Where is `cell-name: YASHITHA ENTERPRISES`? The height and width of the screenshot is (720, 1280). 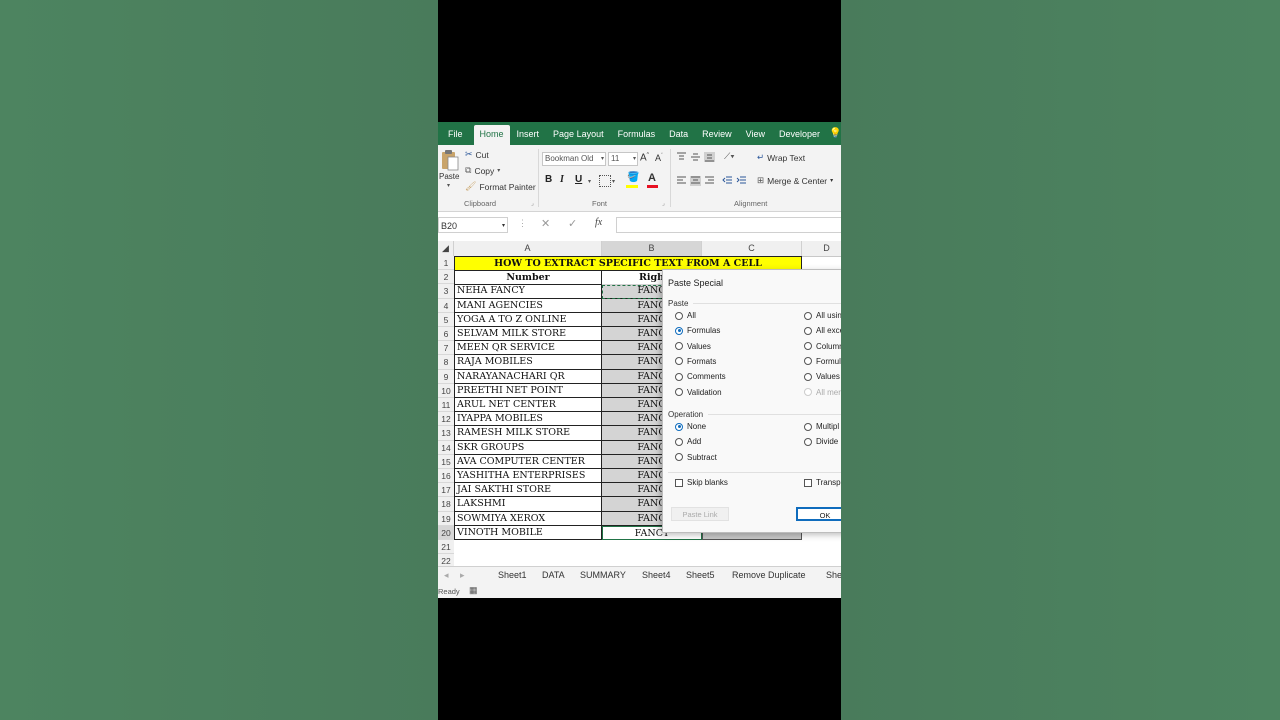
cell-name: YASHITHA ENTERPRISES is located at coordinates (528, 476).